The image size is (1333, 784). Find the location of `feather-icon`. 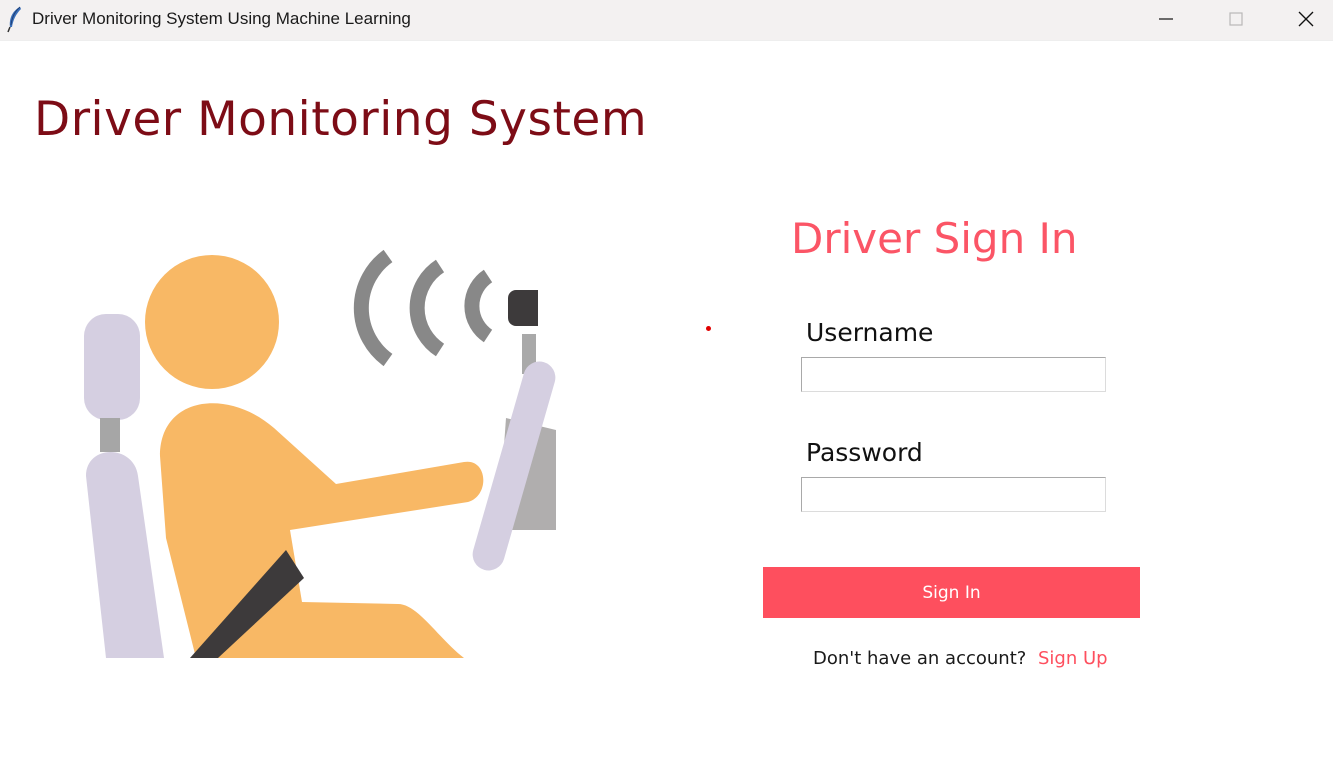

feather-icon is located at coordinates (15, 19).